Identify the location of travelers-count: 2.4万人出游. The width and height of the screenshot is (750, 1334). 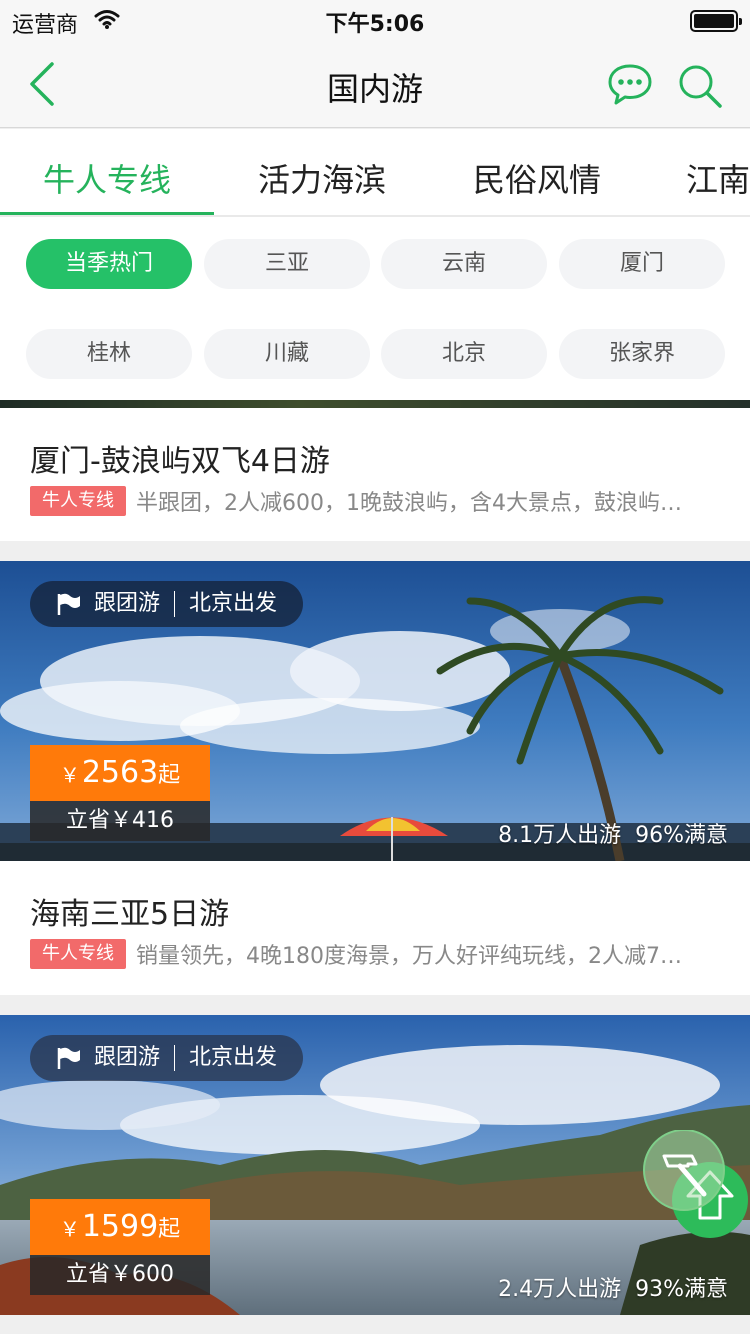
(560, 1289).